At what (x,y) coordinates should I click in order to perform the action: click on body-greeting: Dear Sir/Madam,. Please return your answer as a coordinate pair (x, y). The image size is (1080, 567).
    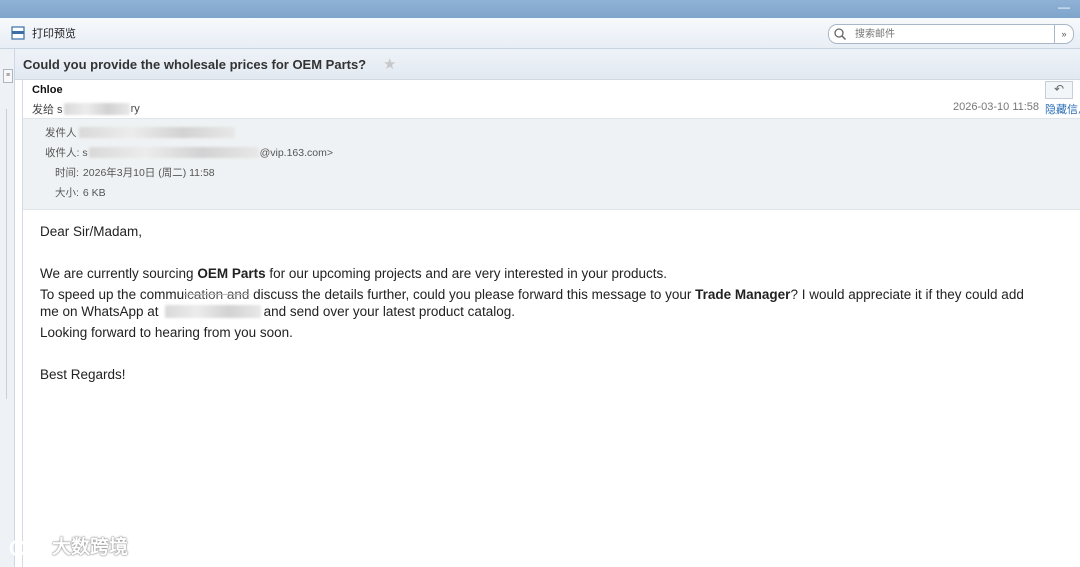
    Looking at the image, I should click on (91, 231).